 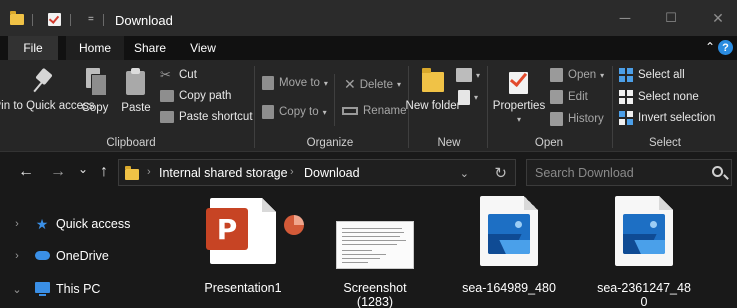 I want to click on tab-view: View, so click(x=203, y=48).